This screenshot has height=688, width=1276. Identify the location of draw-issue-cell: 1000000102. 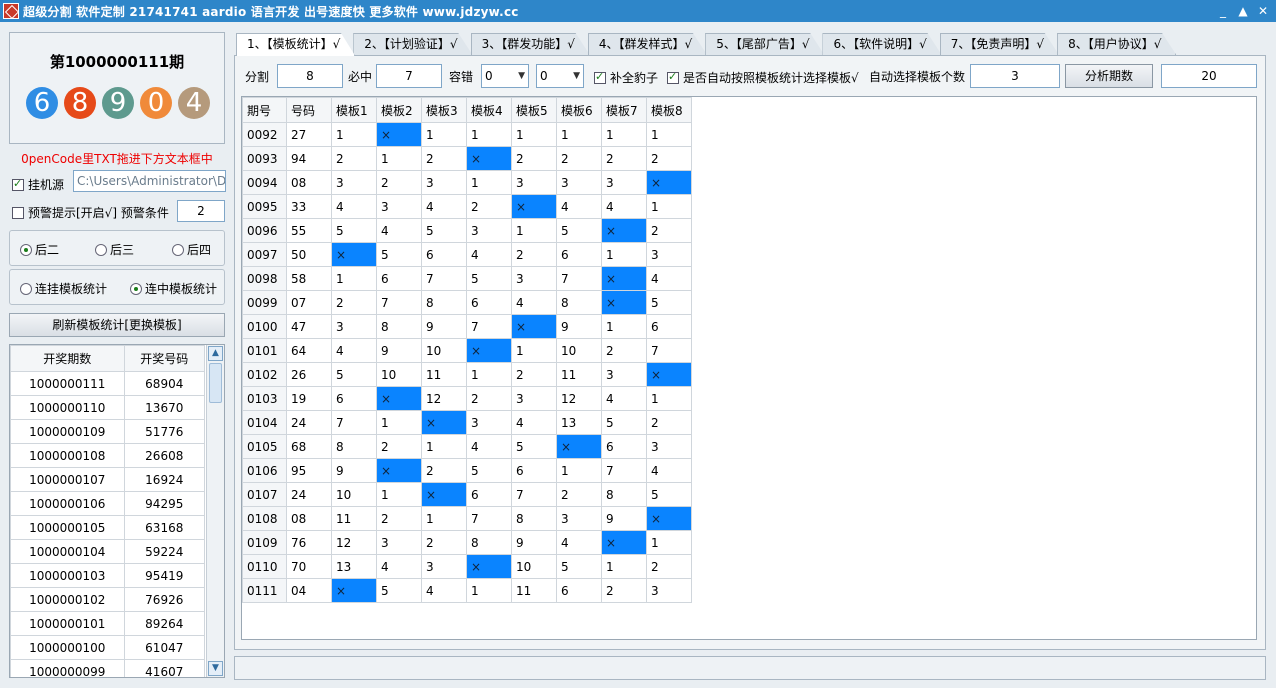
(67, 599).